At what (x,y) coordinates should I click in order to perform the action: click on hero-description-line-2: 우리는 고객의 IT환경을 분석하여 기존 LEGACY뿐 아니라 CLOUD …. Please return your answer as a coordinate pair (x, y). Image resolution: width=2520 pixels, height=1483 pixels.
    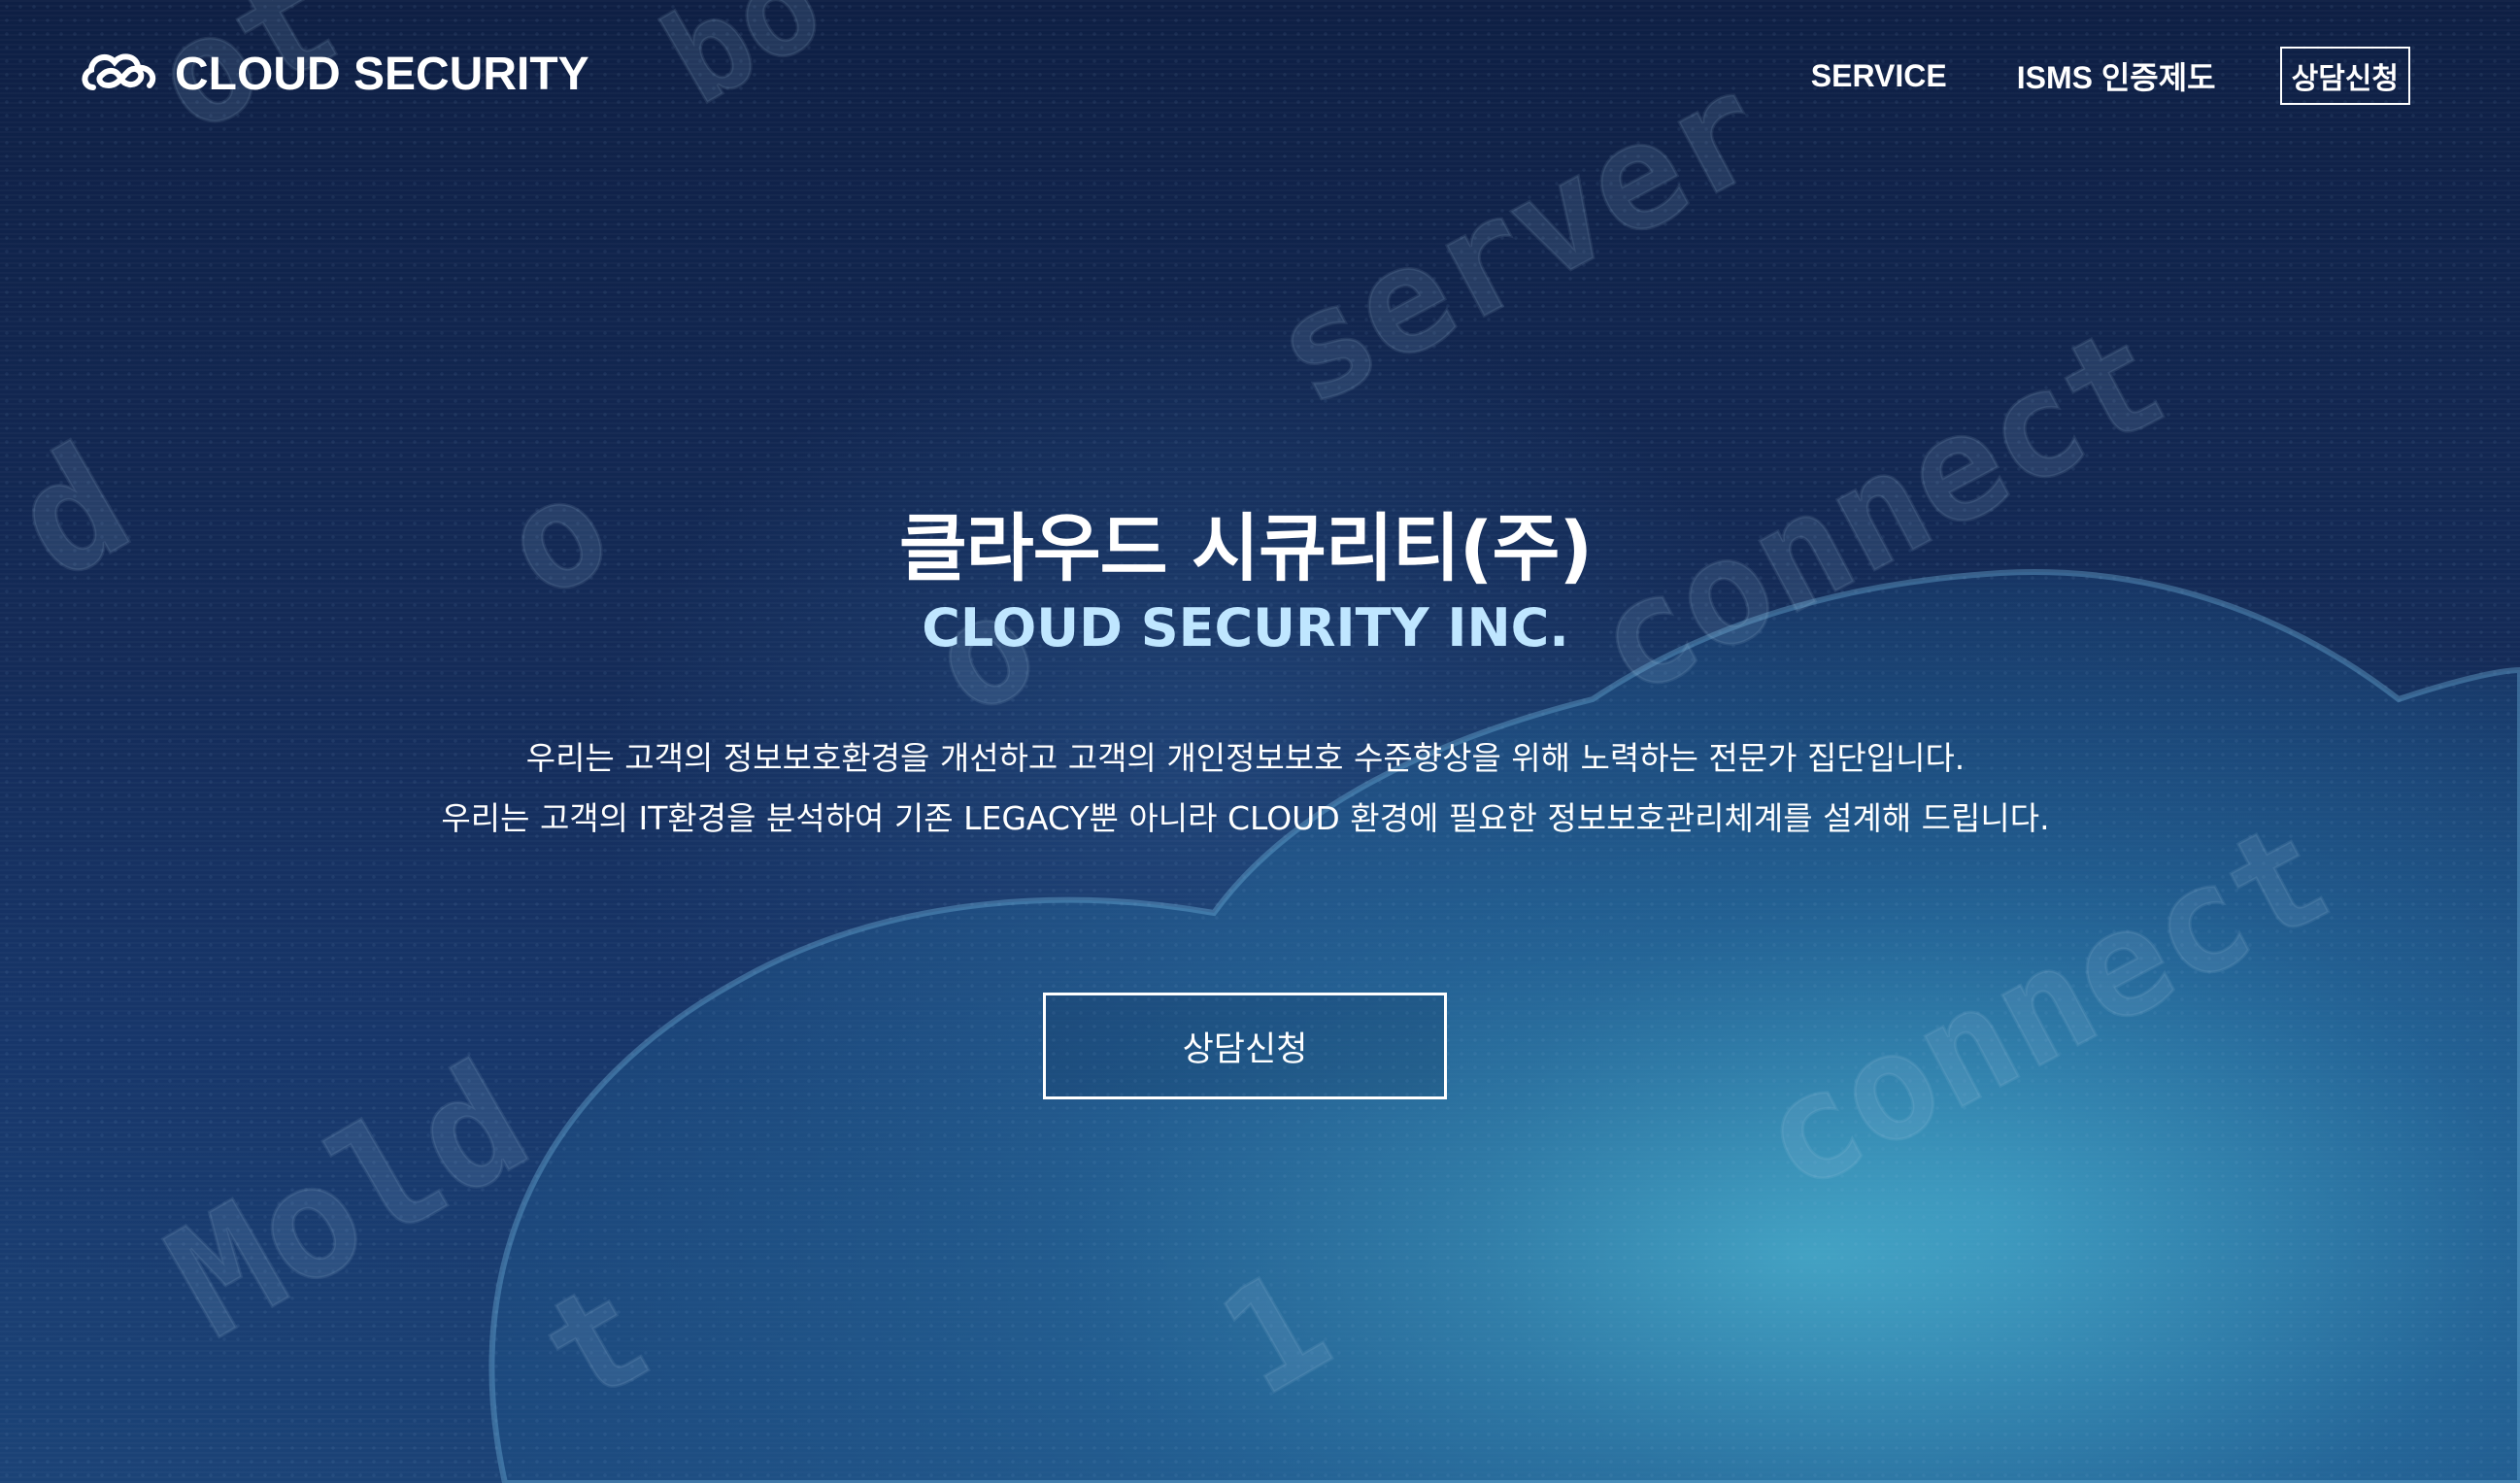
    Looking at the image, I should click on (1245, 818).